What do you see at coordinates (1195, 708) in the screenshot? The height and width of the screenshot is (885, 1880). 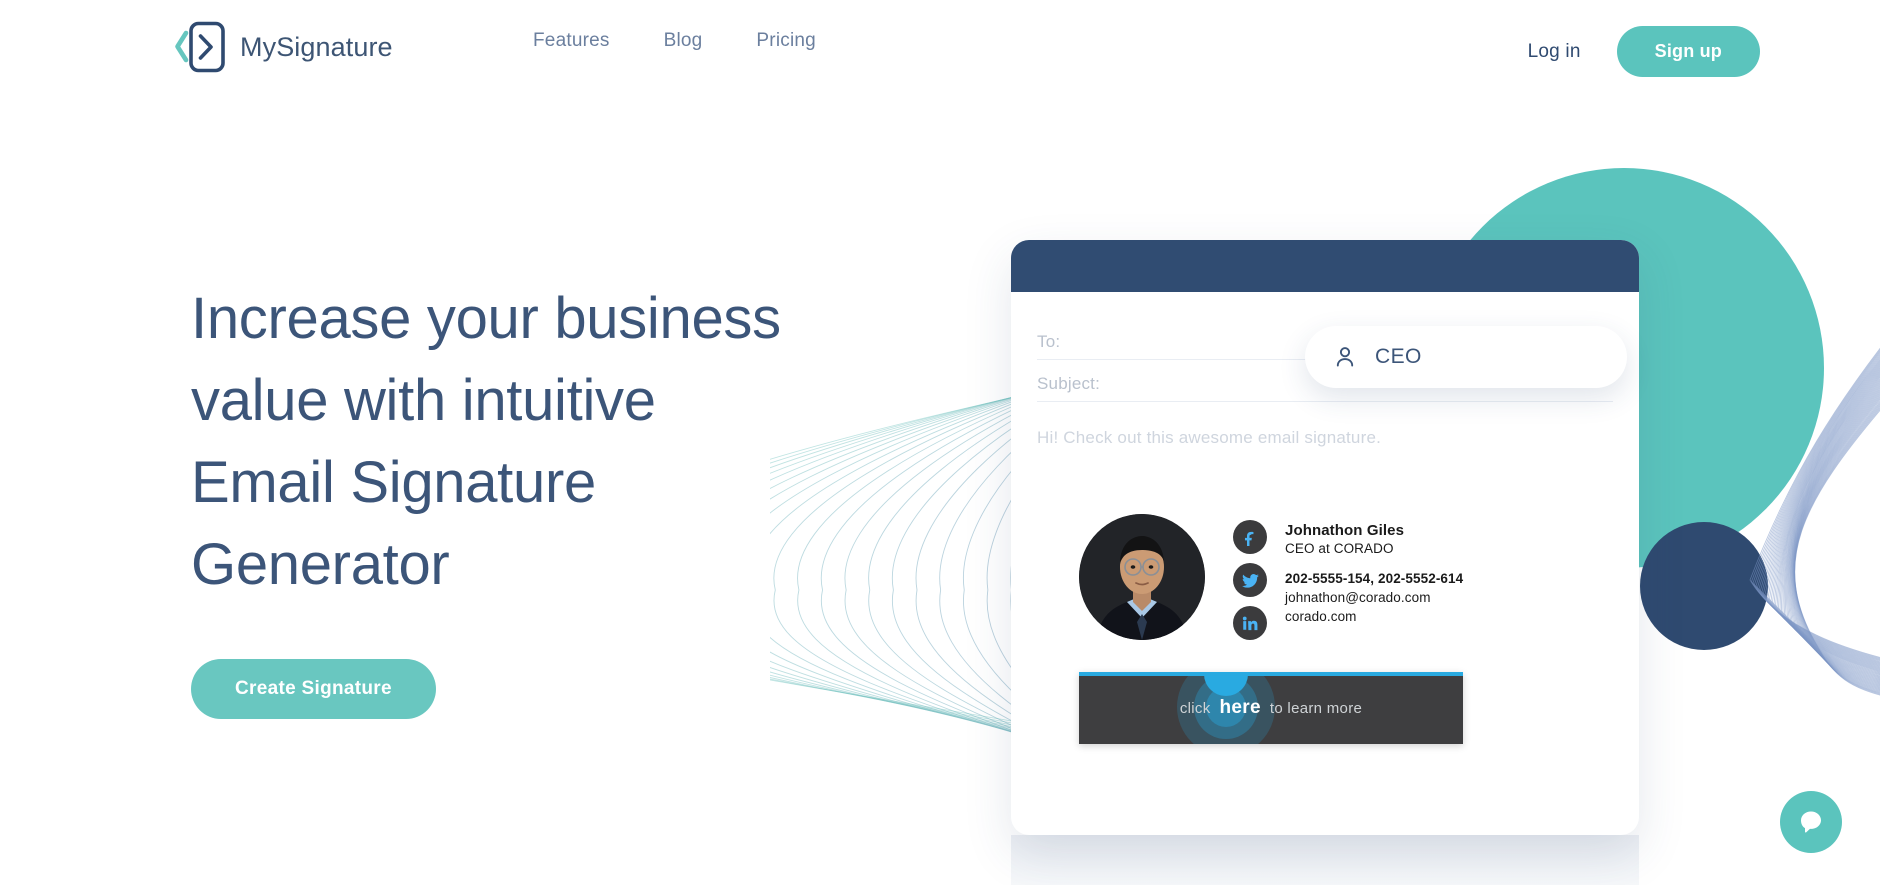 I see `banner-prefix: click` at bounding box center [1195, 708].